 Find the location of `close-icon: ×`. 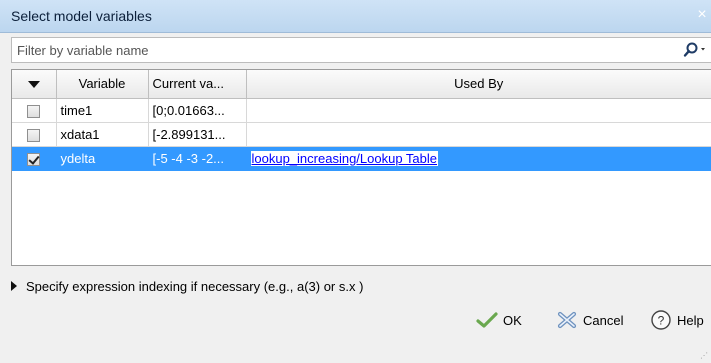

close-icon: × is located at coordinates (702, 15).